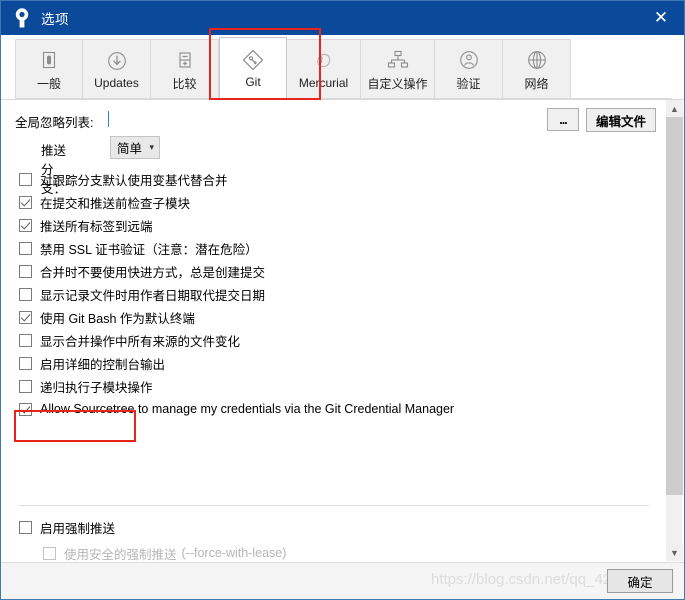 The image size is (685, 600). I want to click on tab-label: 网络, so click(536, 83).